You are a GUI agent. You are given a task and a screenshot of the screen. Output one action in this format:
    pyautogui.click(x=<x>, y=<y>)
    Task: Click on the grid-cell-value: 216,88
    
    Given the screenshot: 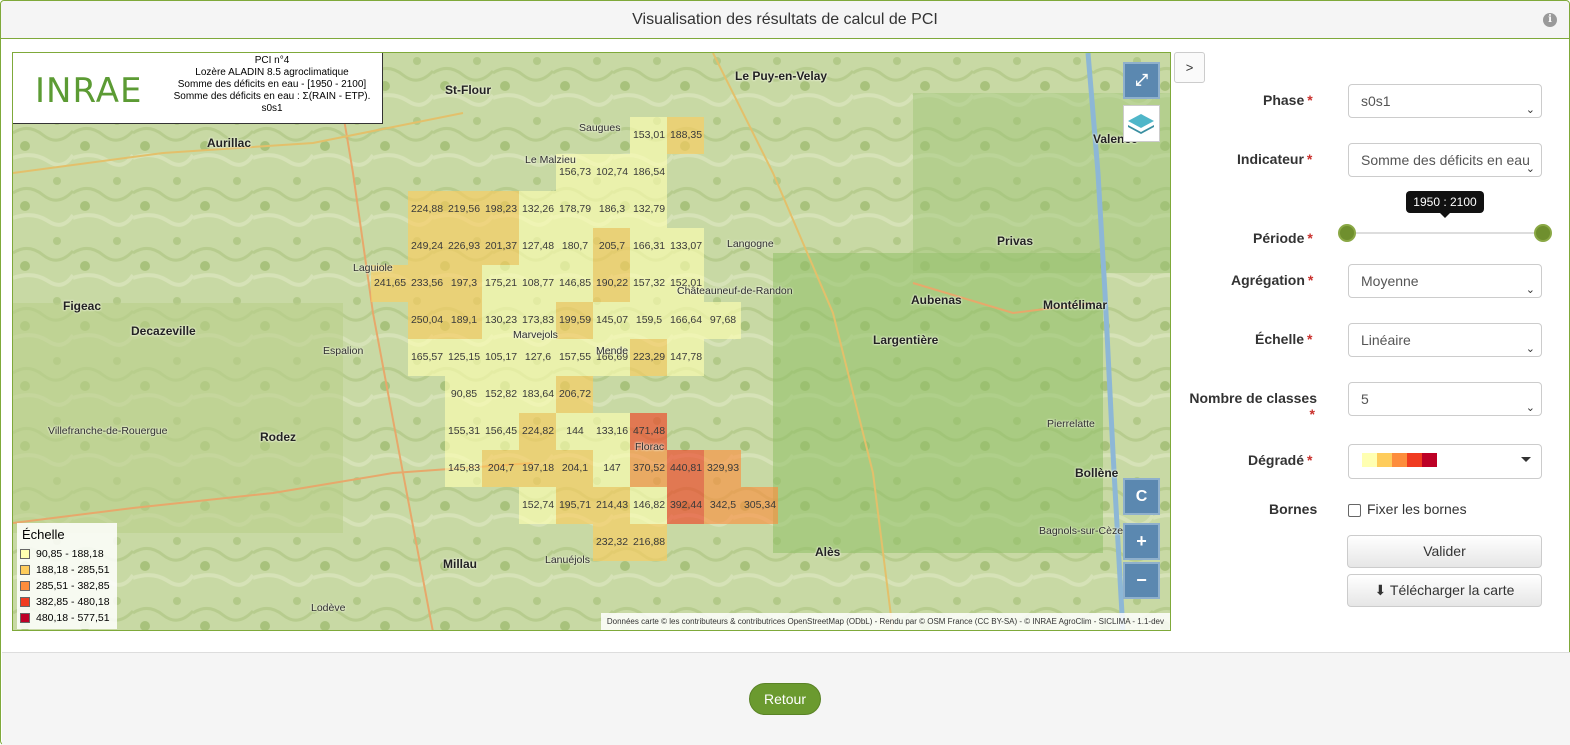 What is the action you would take?
    pyautogui.click(x=649, y=542)
    